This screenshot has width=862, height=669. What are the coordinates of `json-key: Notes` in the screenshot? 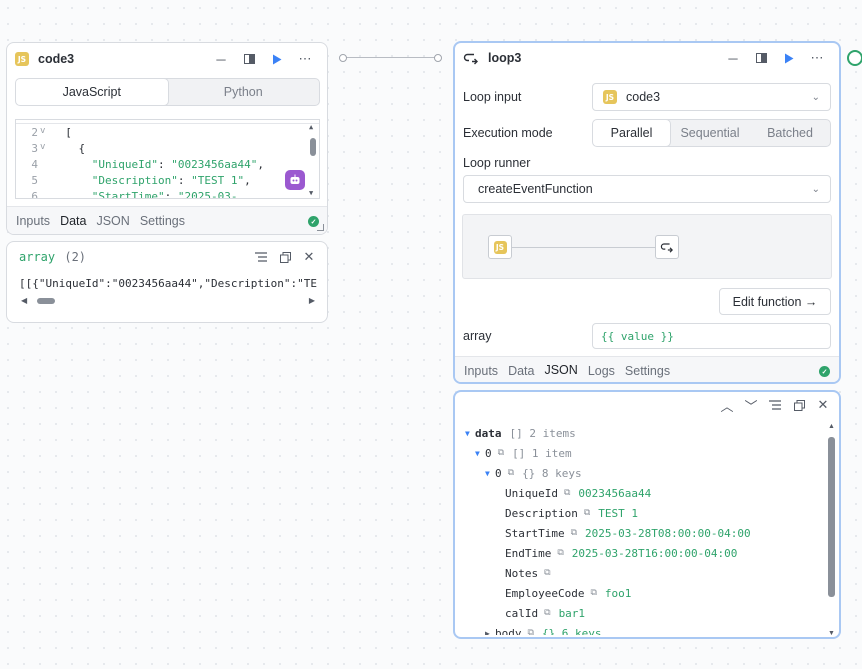 It's located at (522, 573).